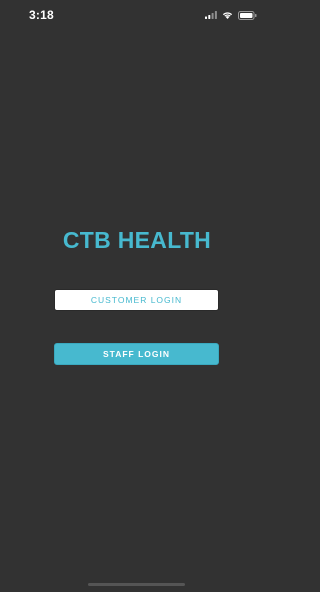 Image resolution: width=320 pixels, height=592 pixels. What do you see at coordinates (137, 240) in the screenshot?
I see `app-title: CTB HEALTH` at bounding box center [137, 240].